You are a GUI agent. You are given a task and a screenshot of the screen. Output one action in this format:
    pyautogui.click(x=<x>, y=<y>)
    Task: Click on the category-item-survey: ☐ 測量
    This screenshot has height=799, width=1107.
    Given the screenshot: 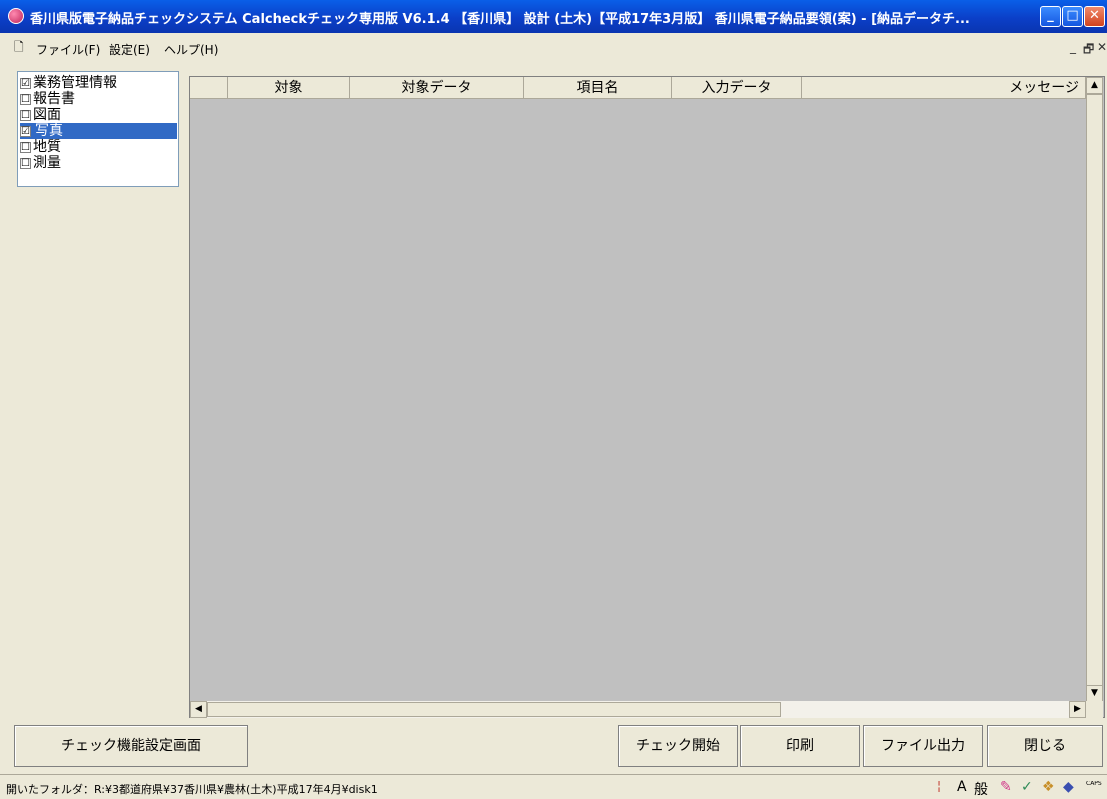 What is the action you would take?
    pyautogui.click(x=40, y=163)
    